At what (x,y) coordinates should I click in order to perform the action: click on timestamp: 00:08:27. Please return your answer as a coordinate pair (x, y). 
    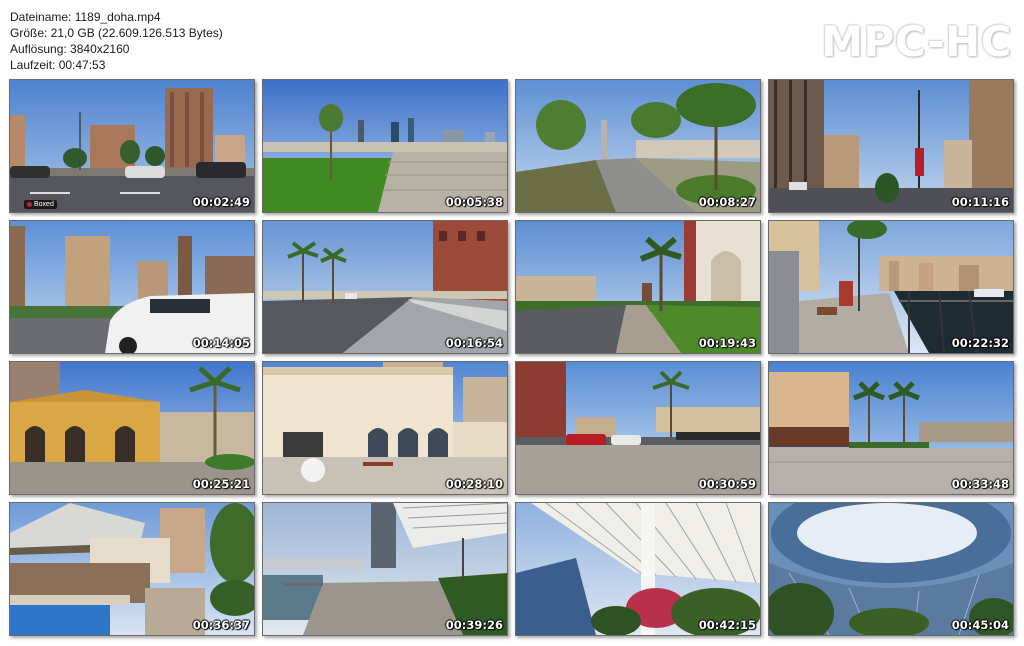
    Looking at the image, I should click on (727, 202).